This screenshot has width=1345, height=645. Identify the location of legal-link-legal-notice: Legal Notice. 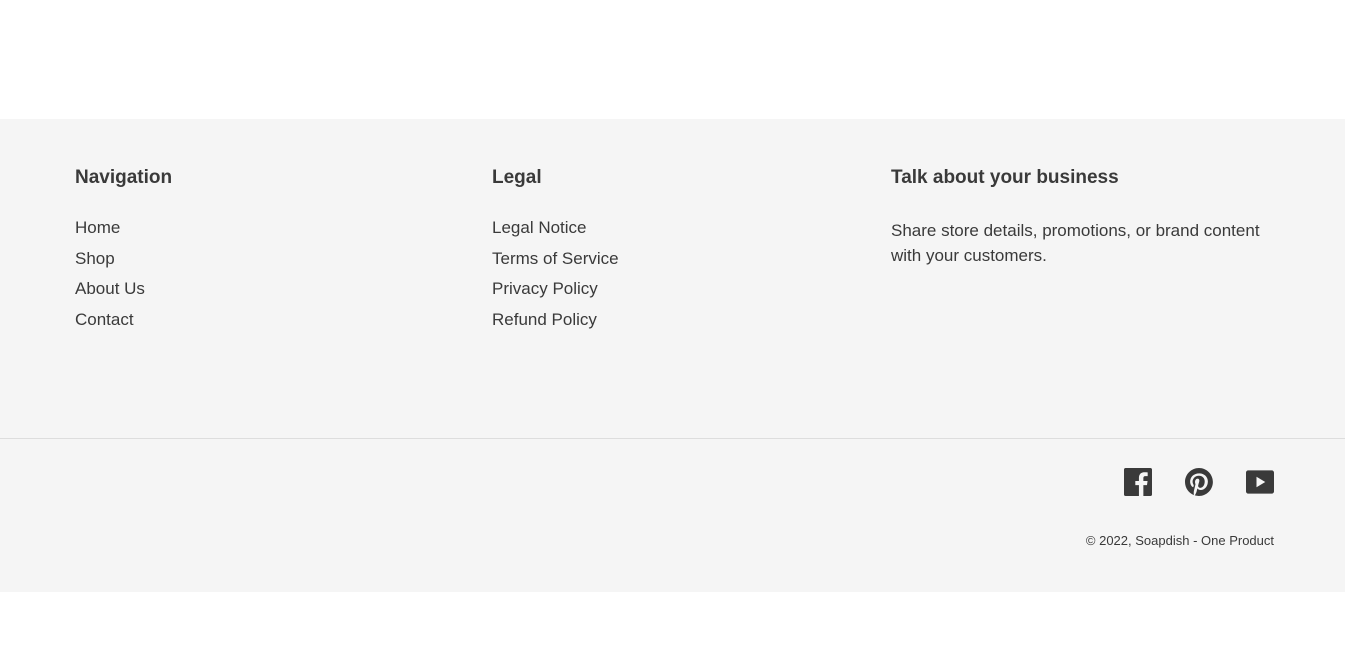
(539, 227).